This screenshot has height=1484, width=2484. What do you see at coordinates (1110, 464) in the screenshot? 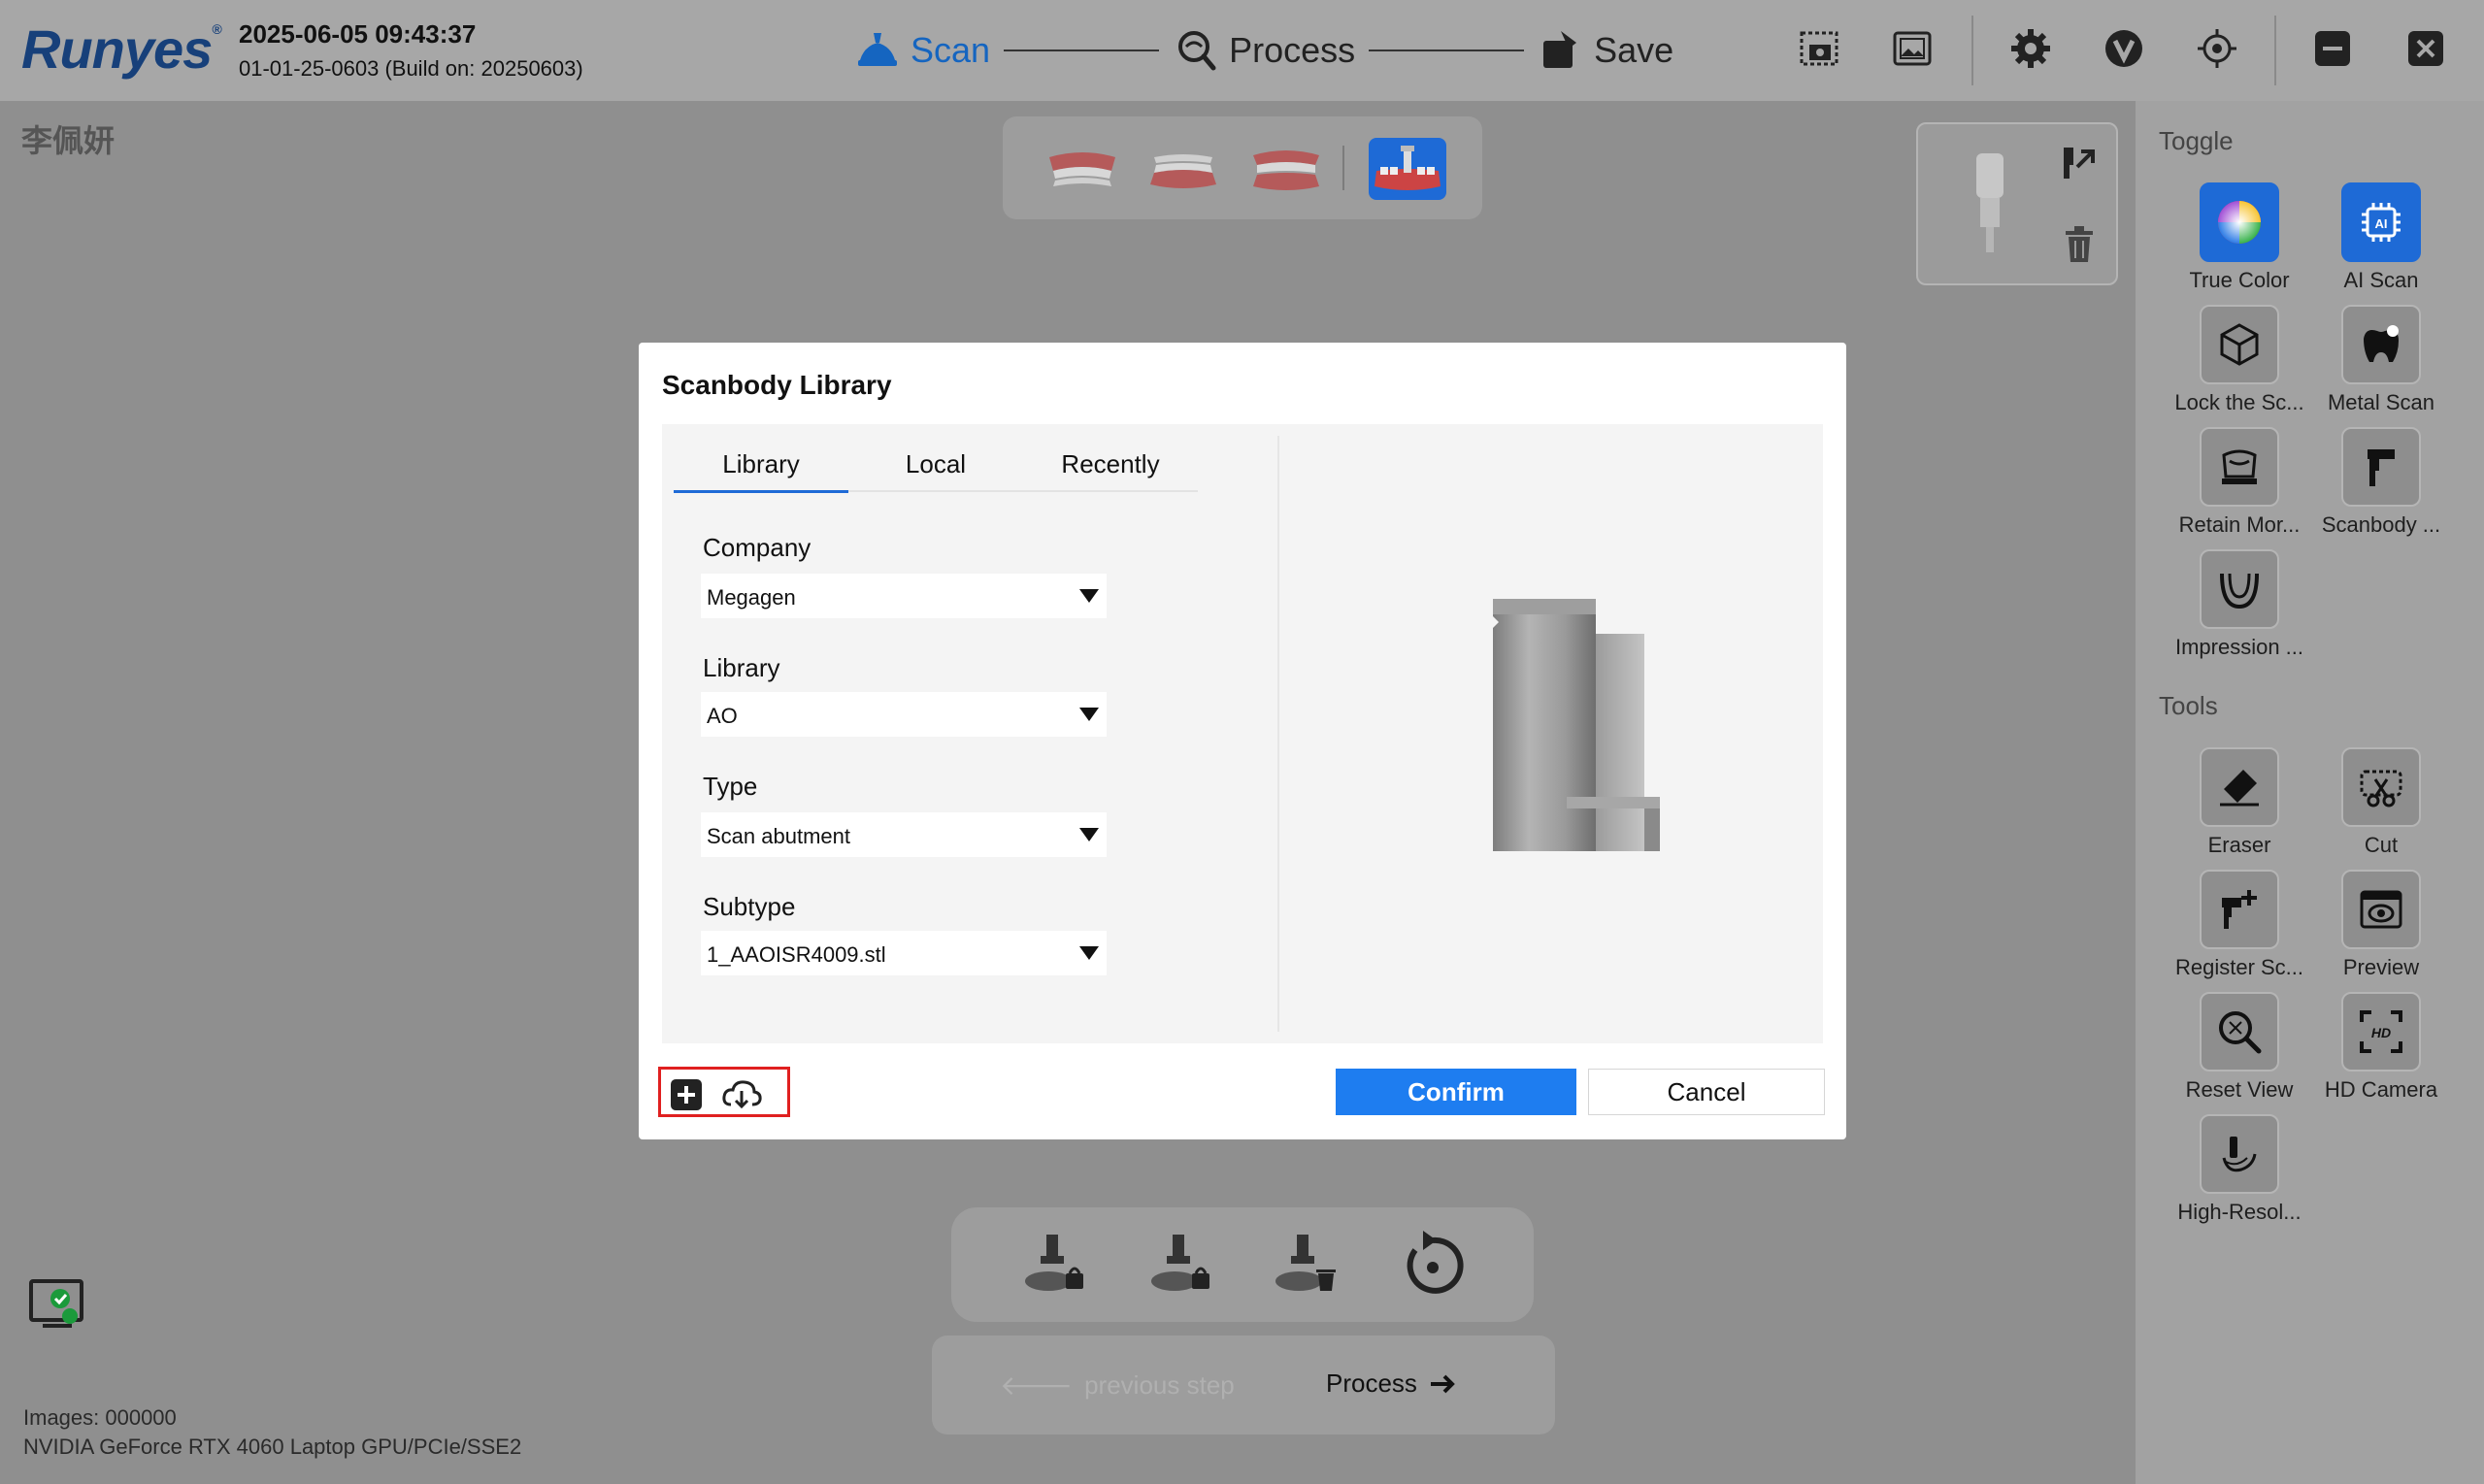
I see `tab-recently: Recently` at bounding box center [1110, 464].